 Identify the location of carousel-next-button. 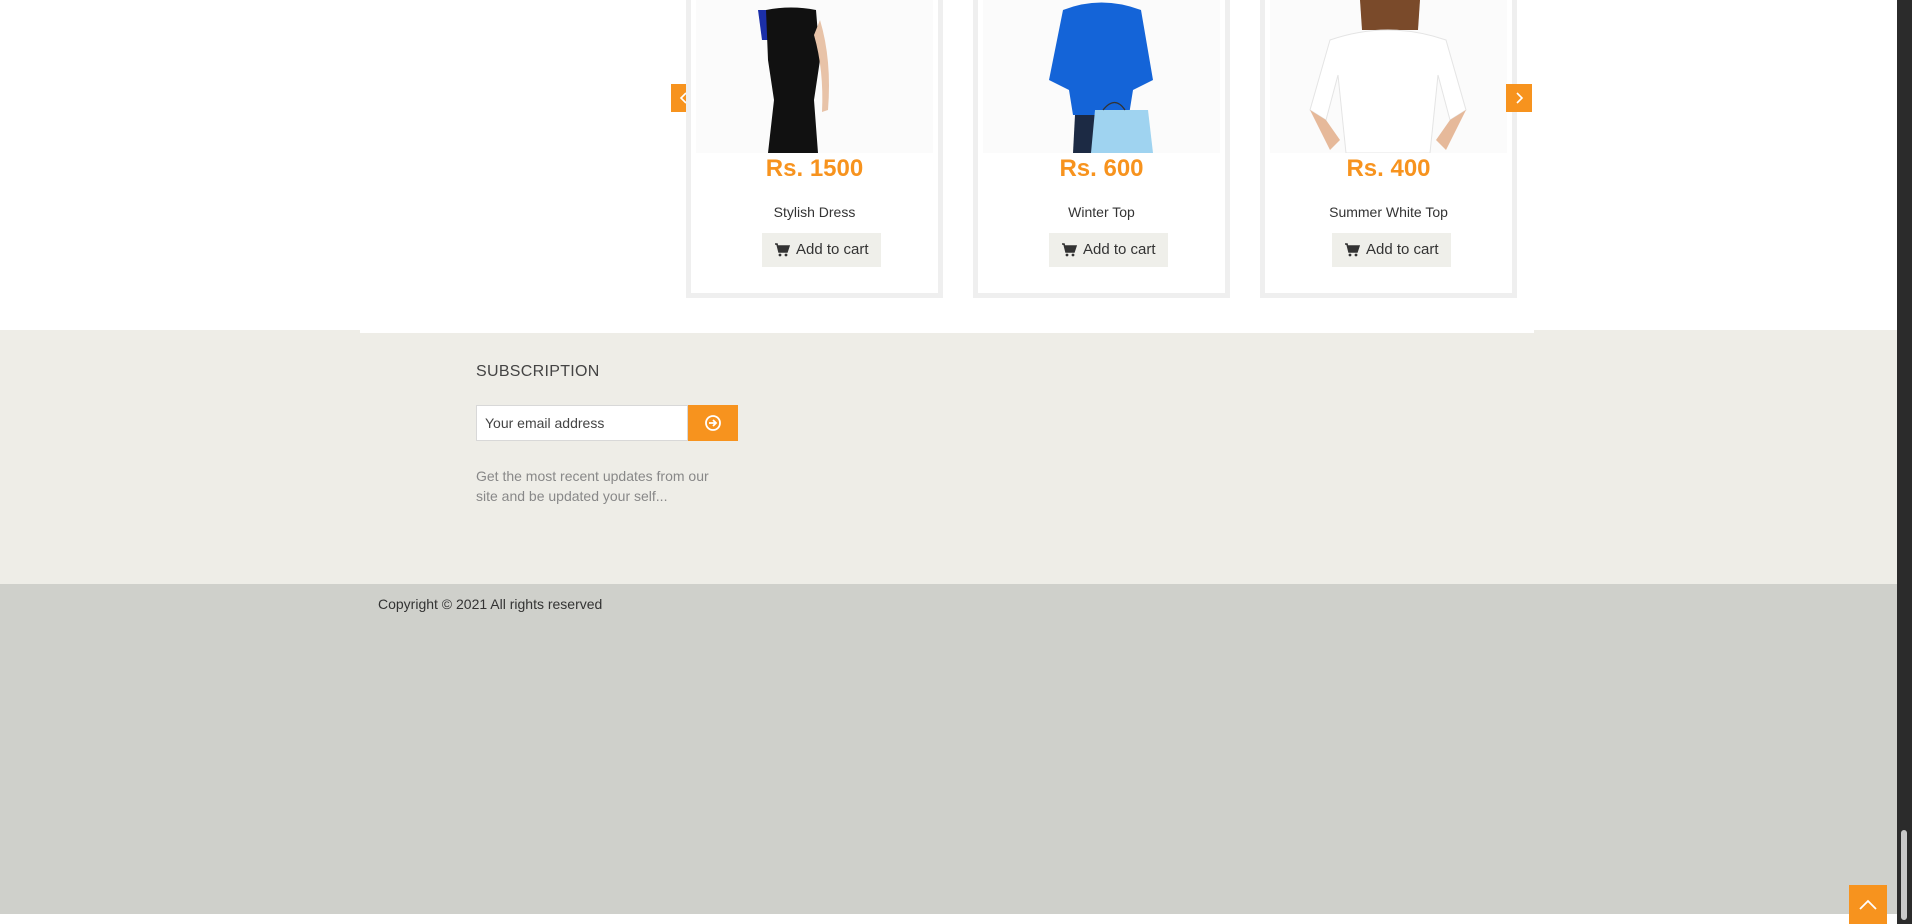
(1519, 98).